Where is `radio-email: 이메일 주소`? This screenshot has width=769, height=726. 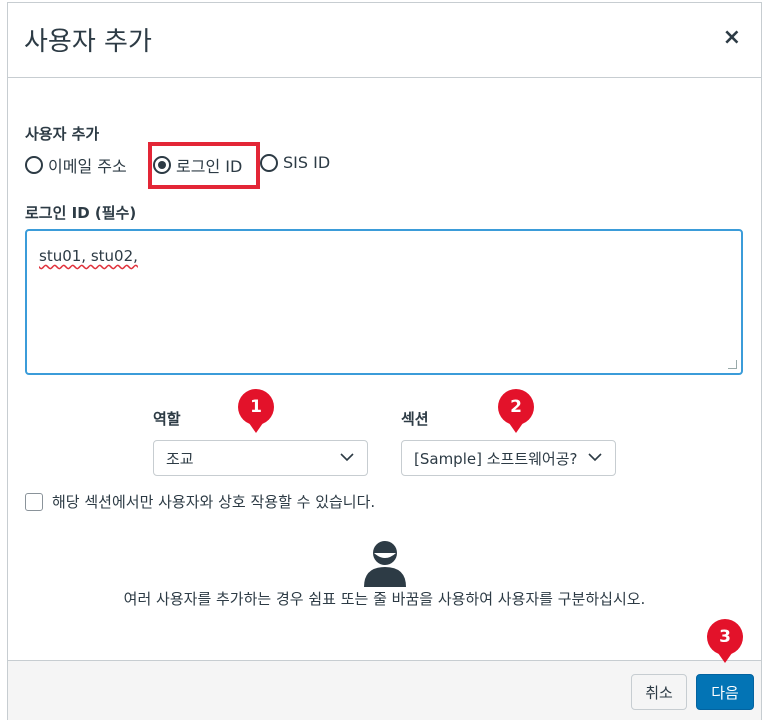
radio-email: 이메일 주소 is located at coordinates (76, 165).